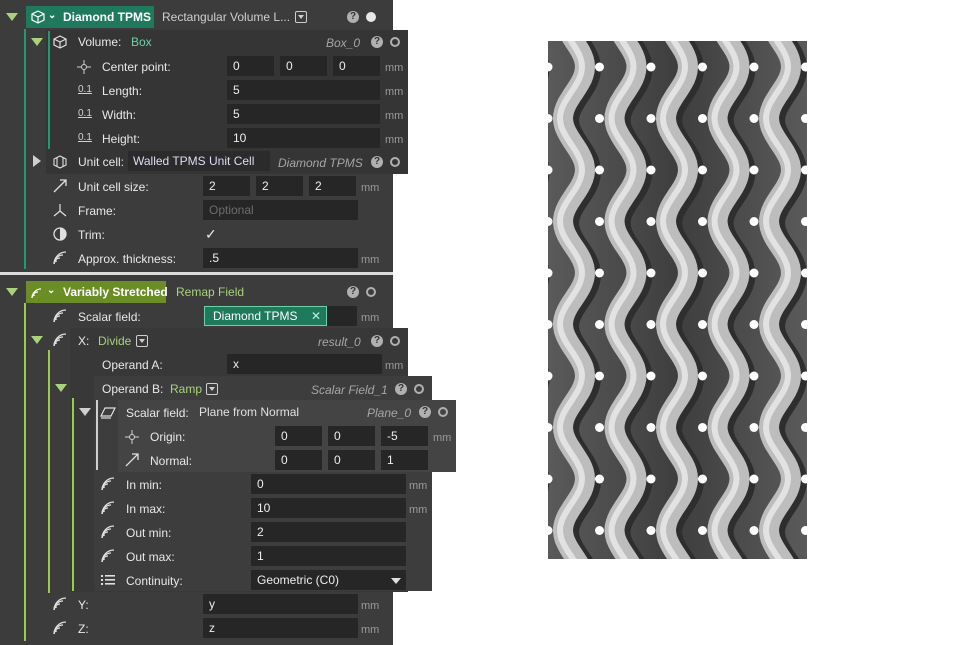 The image size is (968, 645). Describe the element at coordinates (132, 460) in the screenshot. I see `arrow-diagonal-icon` at that location.